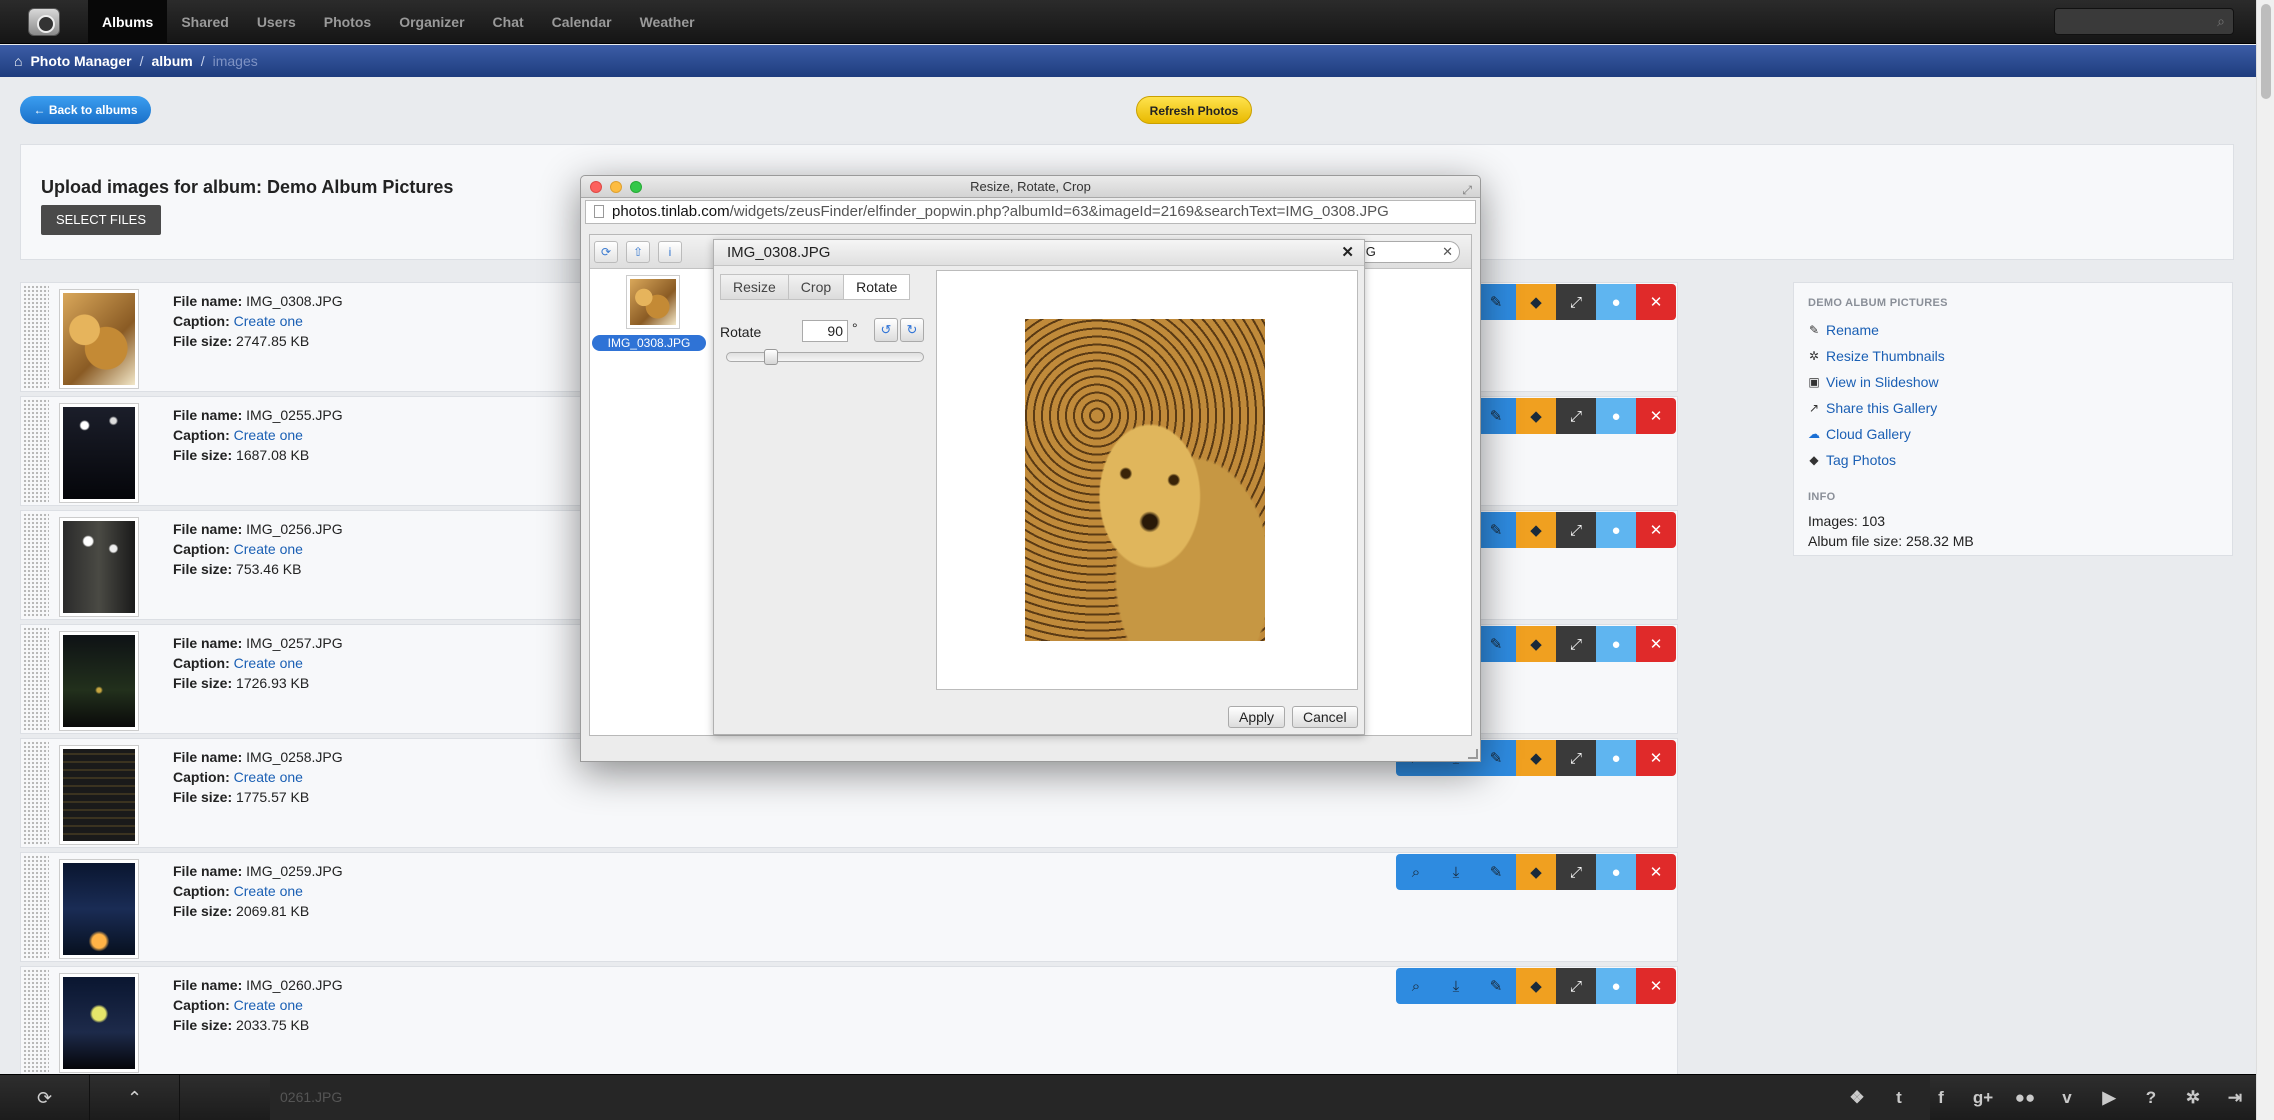 Image resolution: width=2274 pixels, height=1120 pixels. I want to click on breadcrumb-home: Photo Manager, so click(80, 61).